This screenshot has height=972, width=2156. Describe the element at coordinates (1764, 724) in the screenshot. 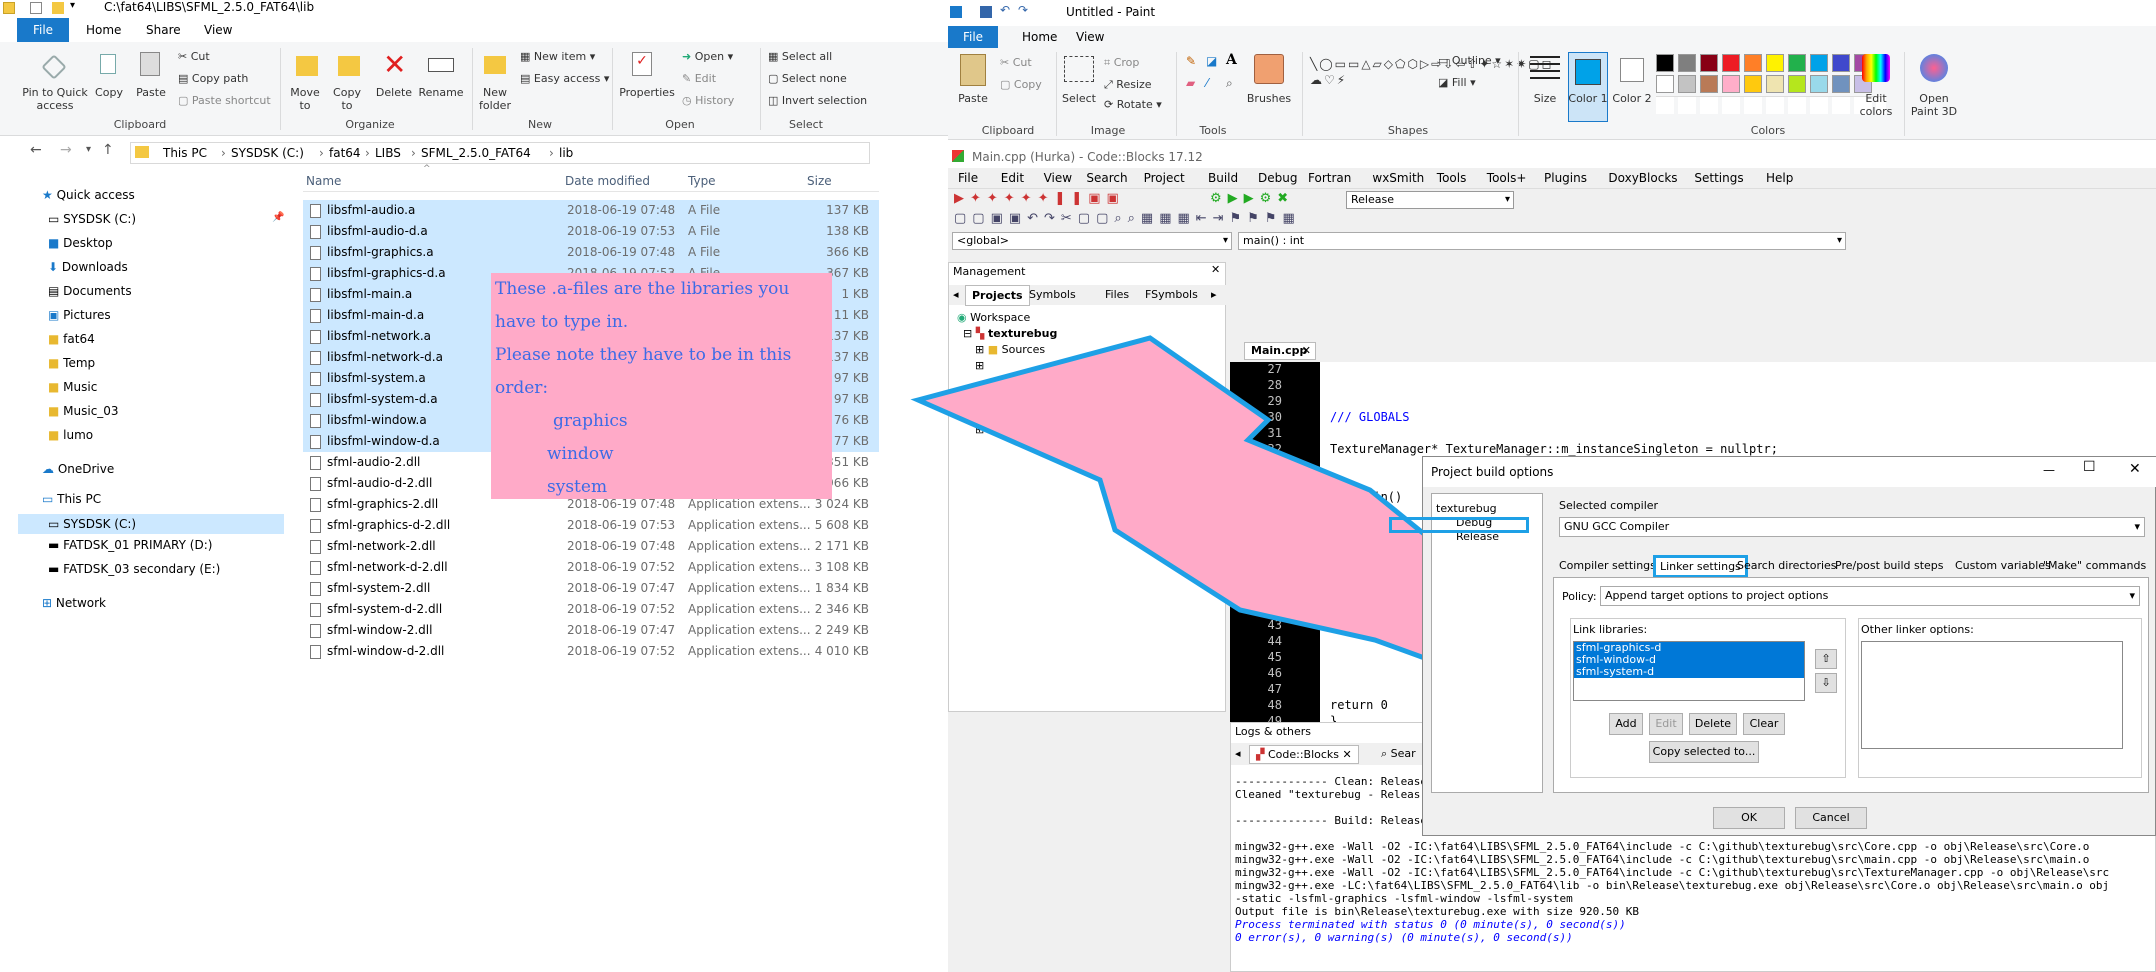

I see `clear-button: Clear` at that location.